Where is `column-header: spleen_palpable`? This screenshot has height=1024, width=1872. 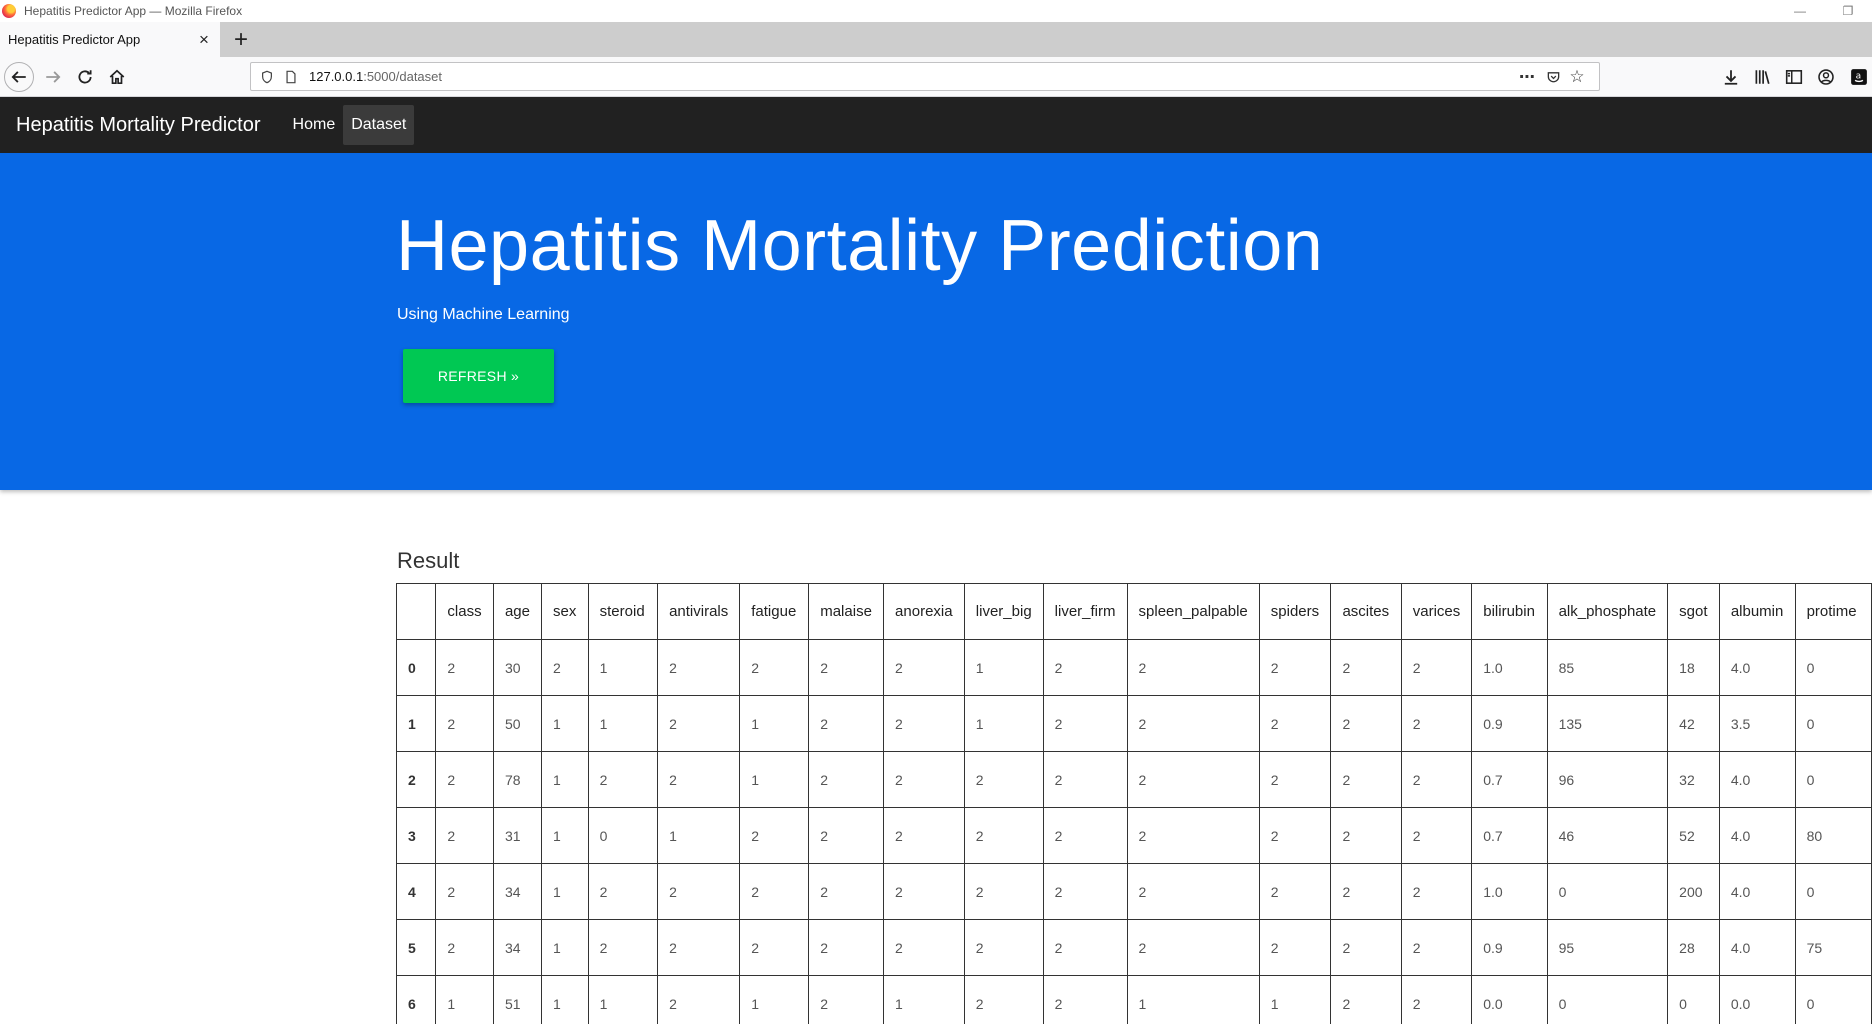
column-header: spleen_palpable is located at coordinates (1193, 611).